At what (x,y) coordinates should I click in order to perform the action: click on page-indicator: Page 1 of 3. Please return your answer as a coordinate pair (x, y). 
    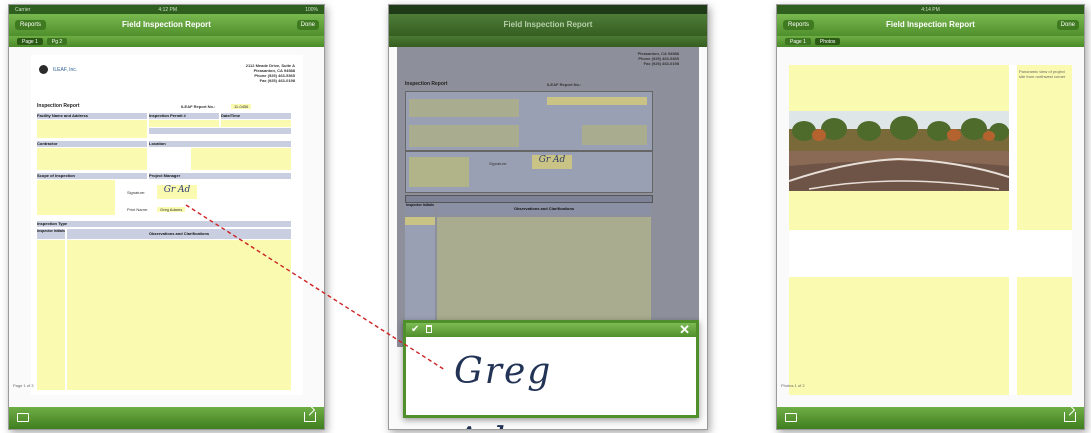
    Looking at the image, I should click on (23, 385).